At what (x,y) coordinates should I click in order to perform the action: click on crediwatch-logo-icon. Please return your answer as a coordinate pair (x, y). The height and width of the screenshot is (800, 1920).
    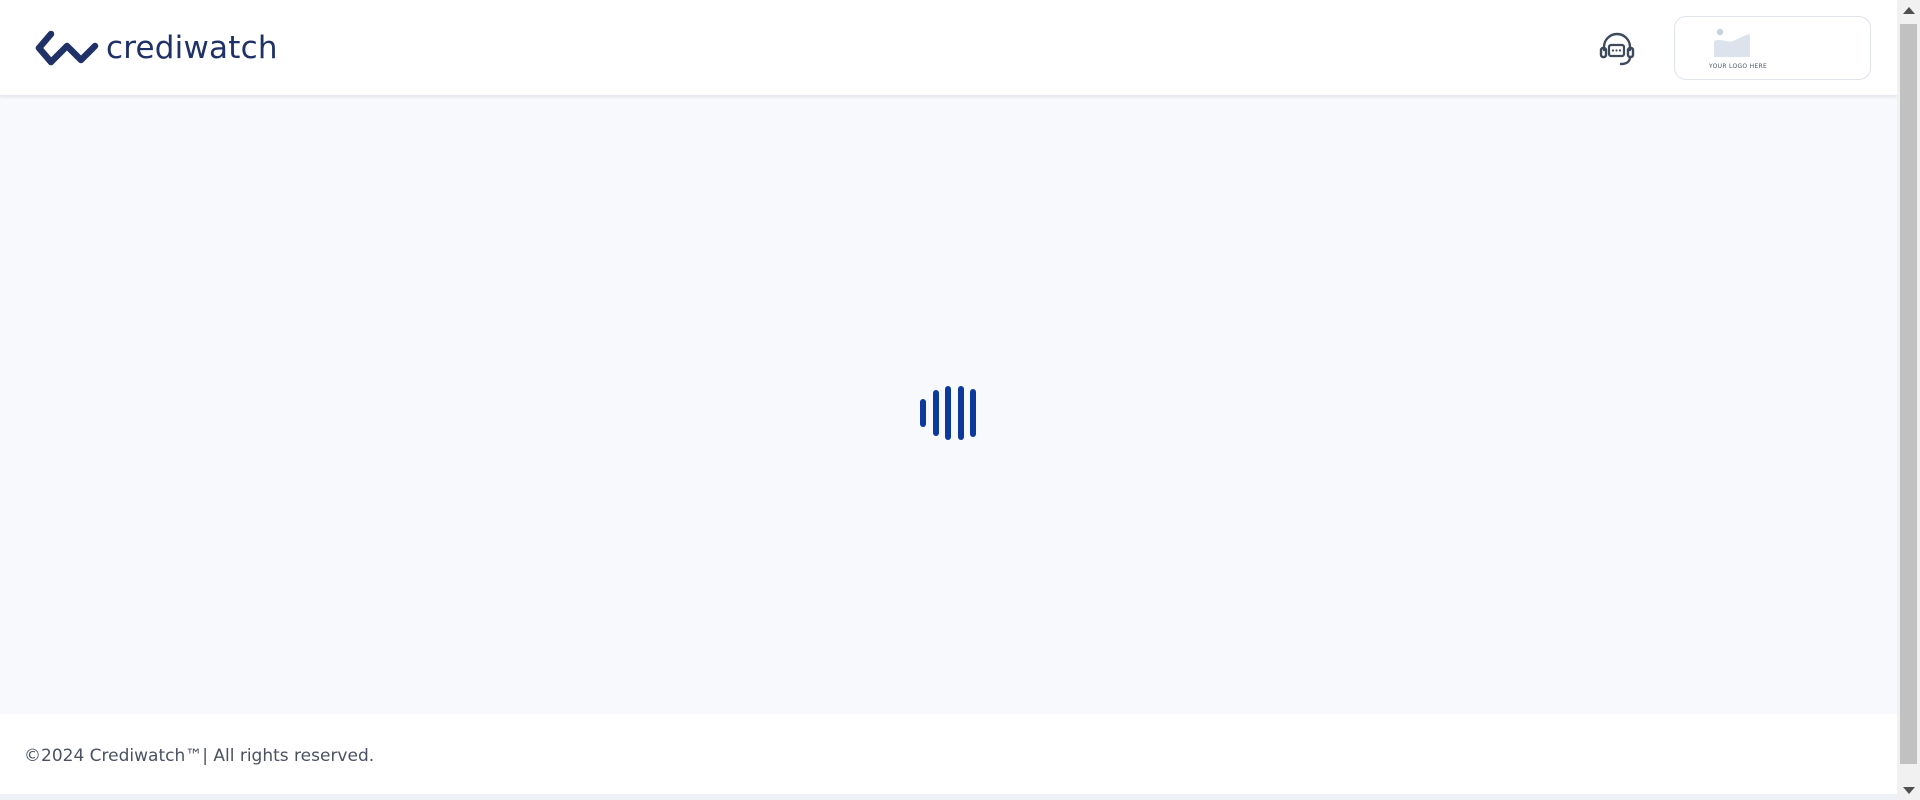
    Looking at the image, I should click on (67, 48).